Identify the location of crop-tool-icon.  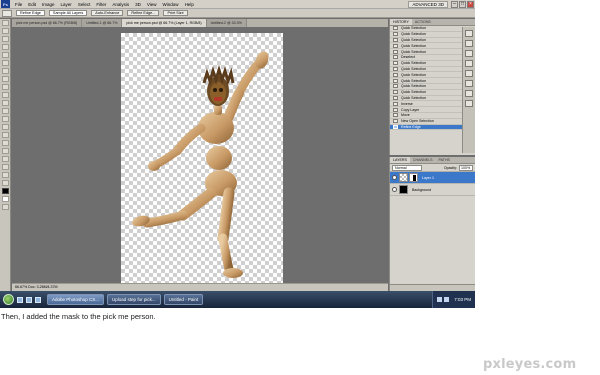
(5, 55).